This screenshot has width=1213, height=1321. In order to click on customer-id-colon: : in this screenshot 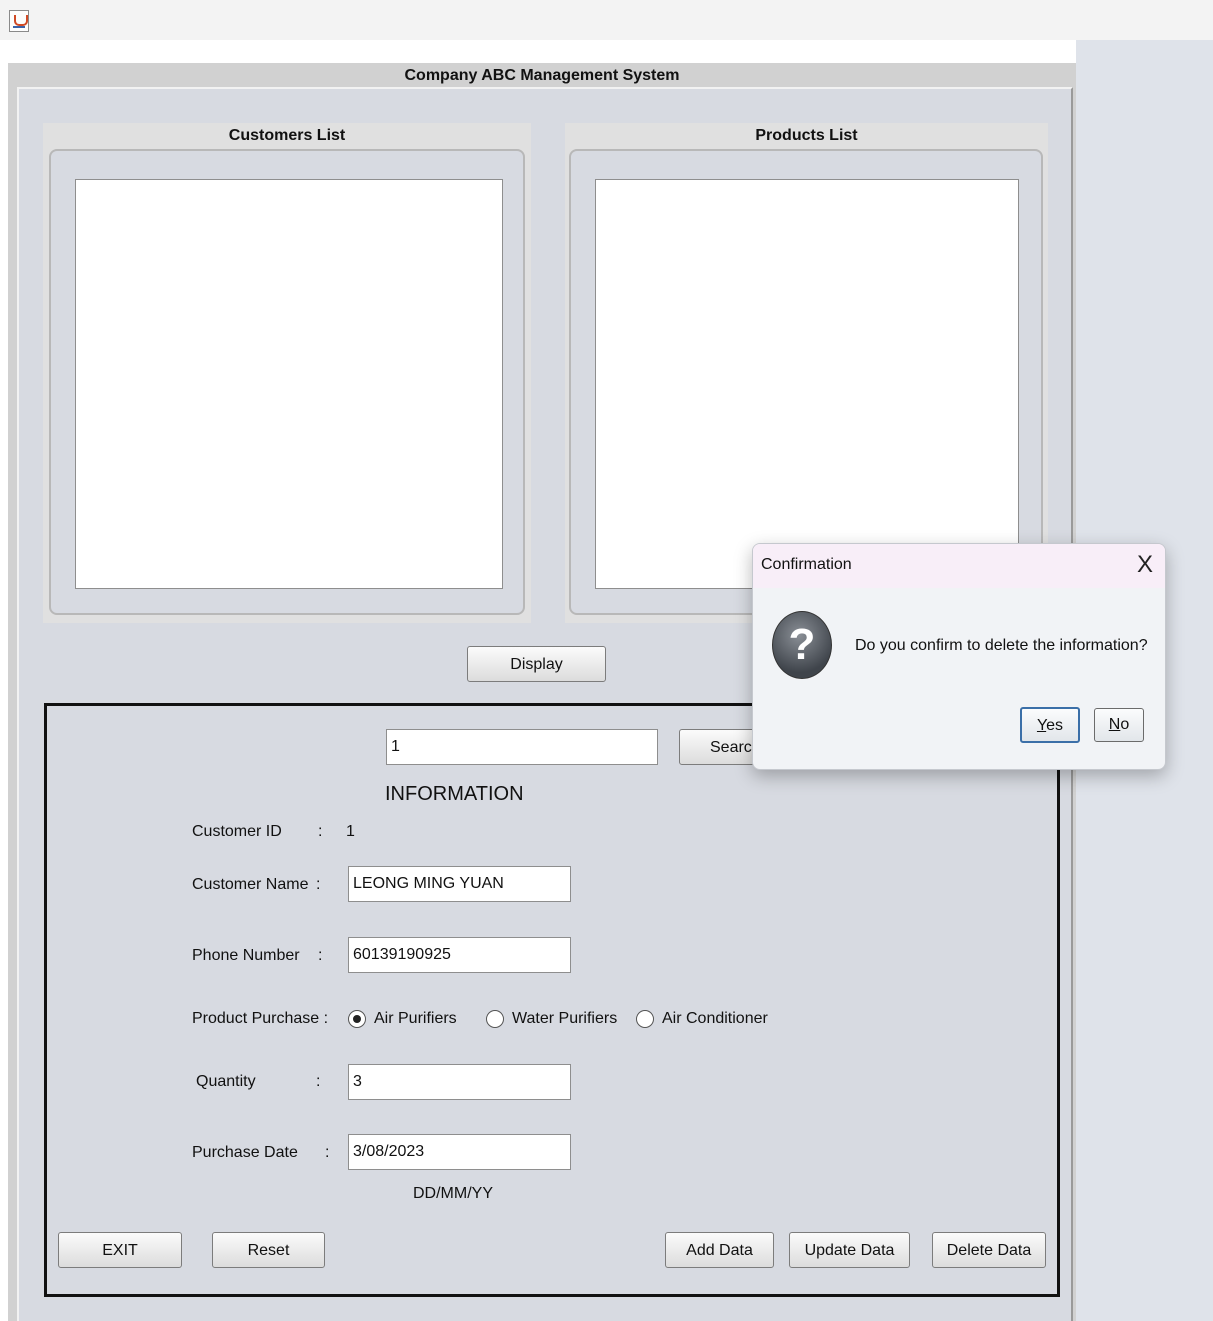, I will do `click(320, 831)`.